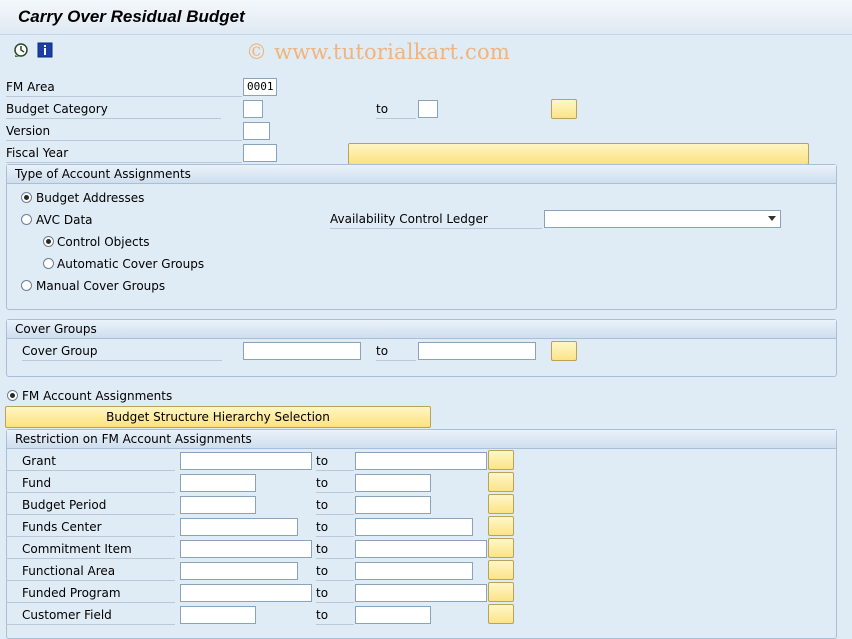 Image resolution: width=852 pixels, height=639 pixels. I want to click on fm-account-assignments-label: FM Account Assignments, so click(97, 396).